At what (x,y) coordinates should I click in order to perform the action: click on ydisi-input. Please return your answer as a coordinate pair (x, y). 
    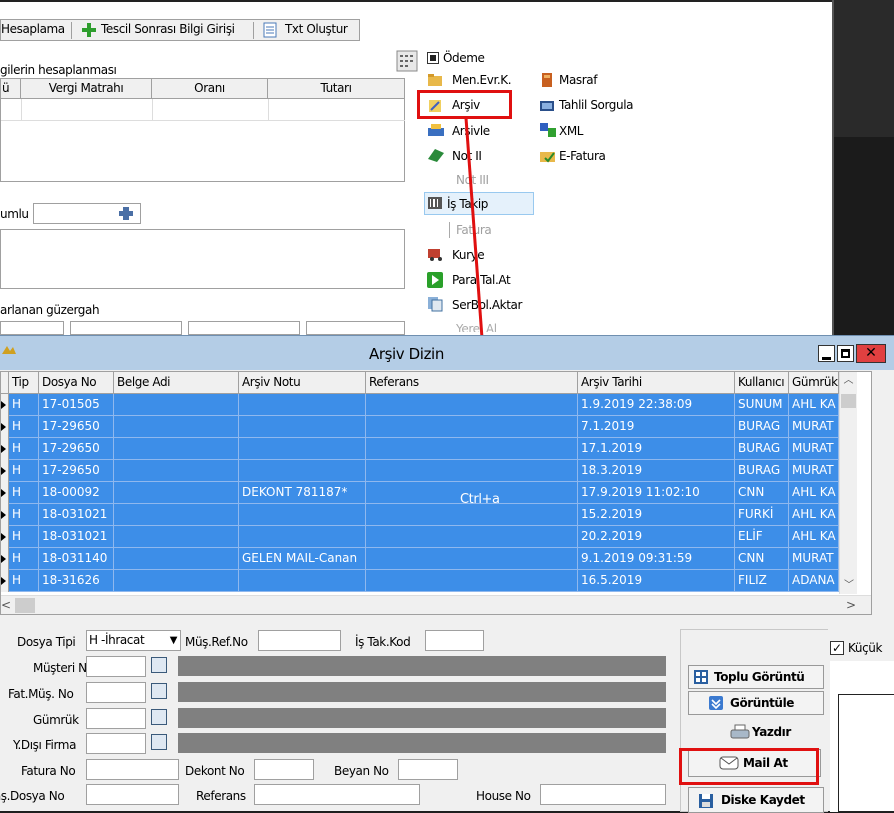
    Looking at the image, I should click on (116, 743).